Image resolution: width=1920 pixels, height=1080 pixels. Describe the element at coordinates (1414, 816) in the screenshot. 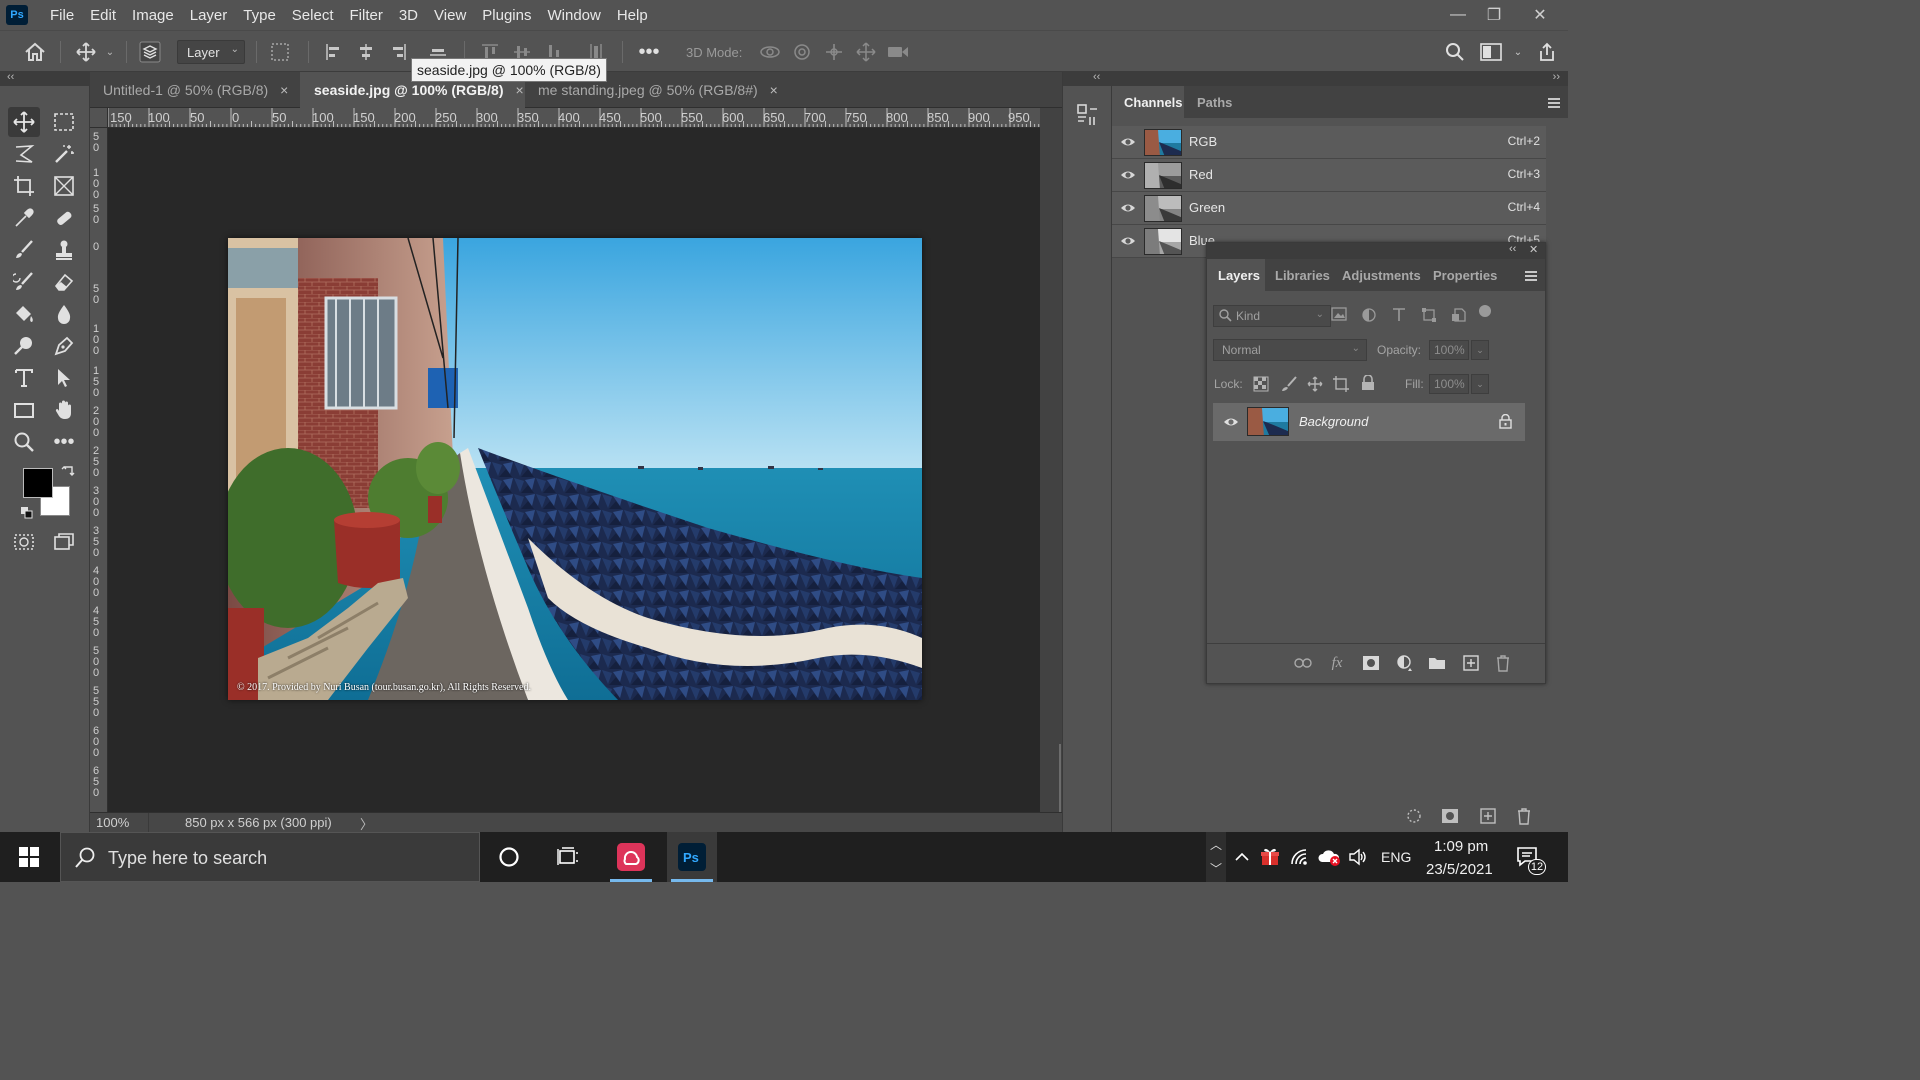

I see `load-channel-as-selection-icon` at that location.